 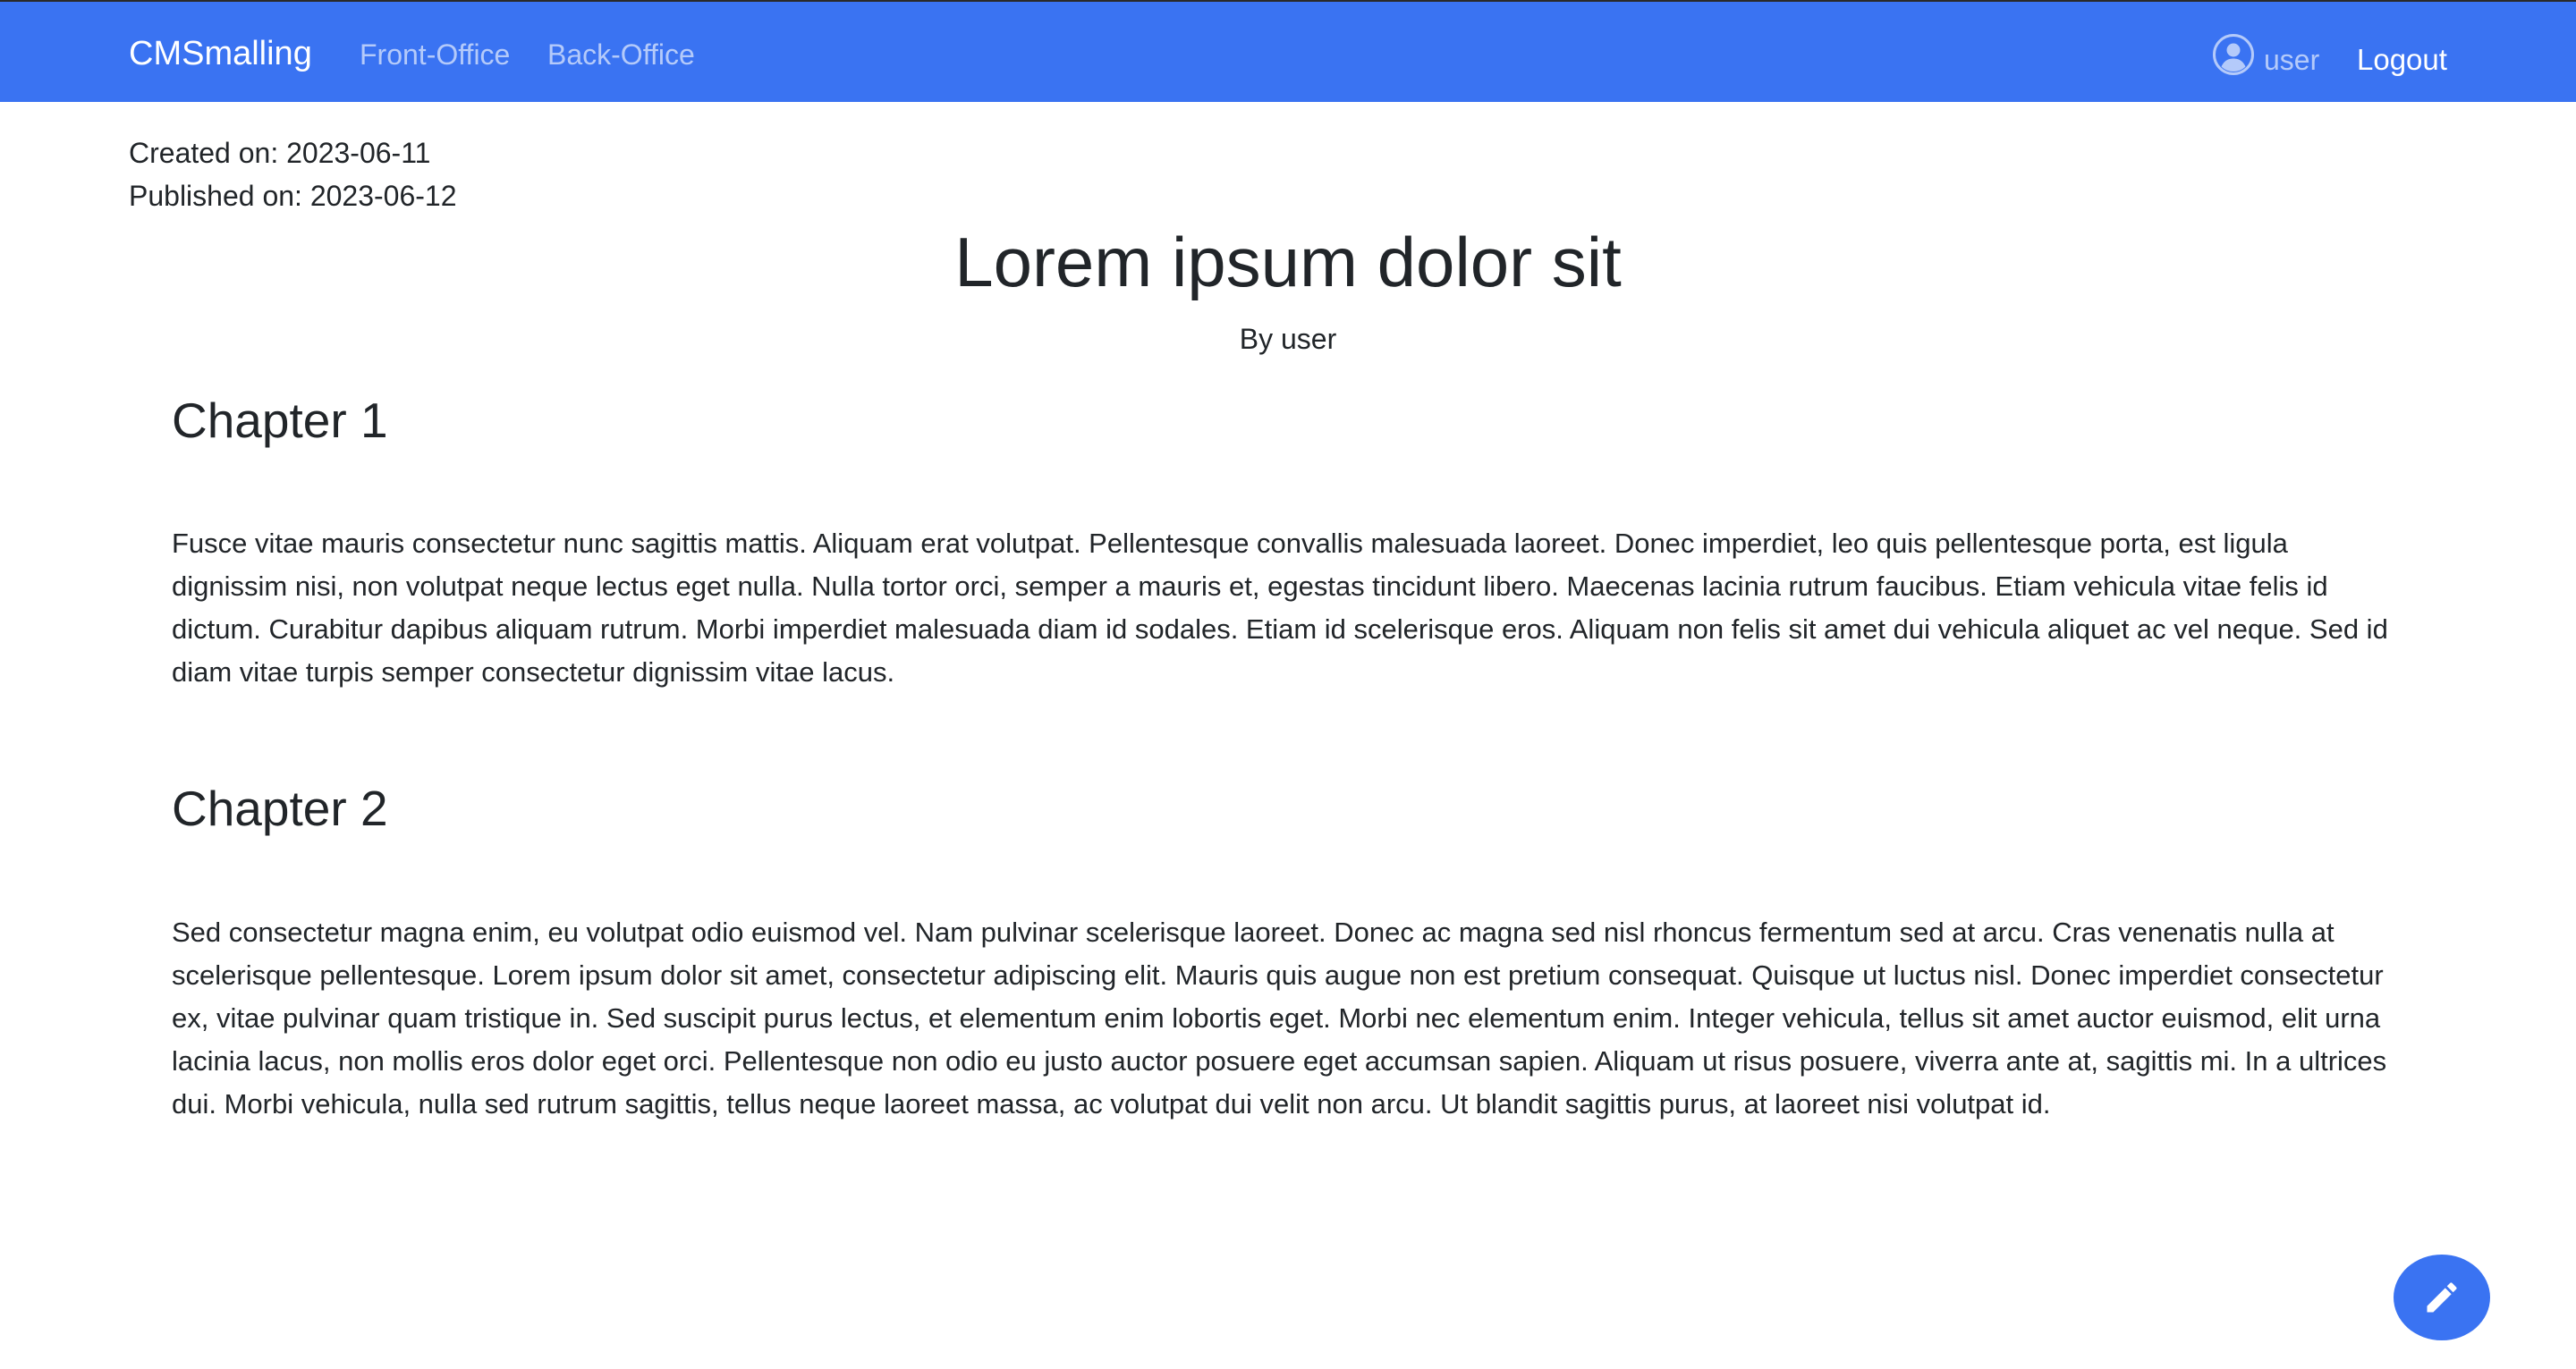 I want to click on user-menu: user, so click(x=2265, y=55).